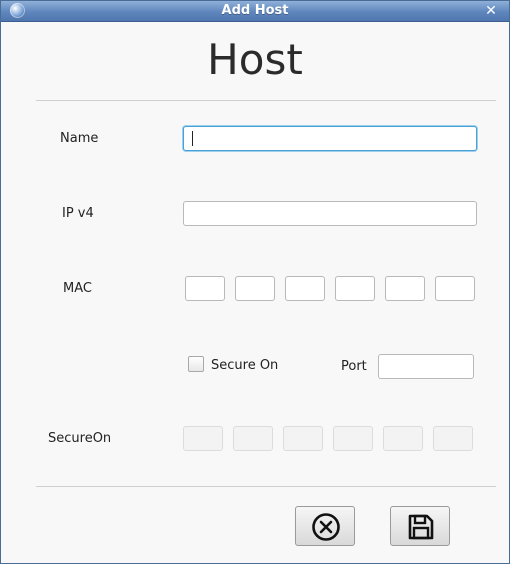 This screenshot has height=564, width=510. I want to click on cancel-button, so click(325, 526).